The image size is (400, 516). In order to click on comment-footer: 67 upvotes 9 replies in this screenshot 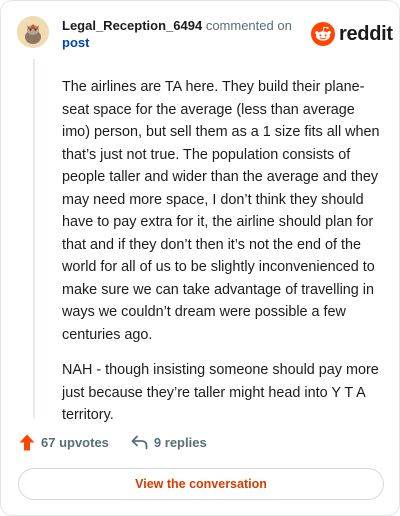, I will do `click(113, 442)`.